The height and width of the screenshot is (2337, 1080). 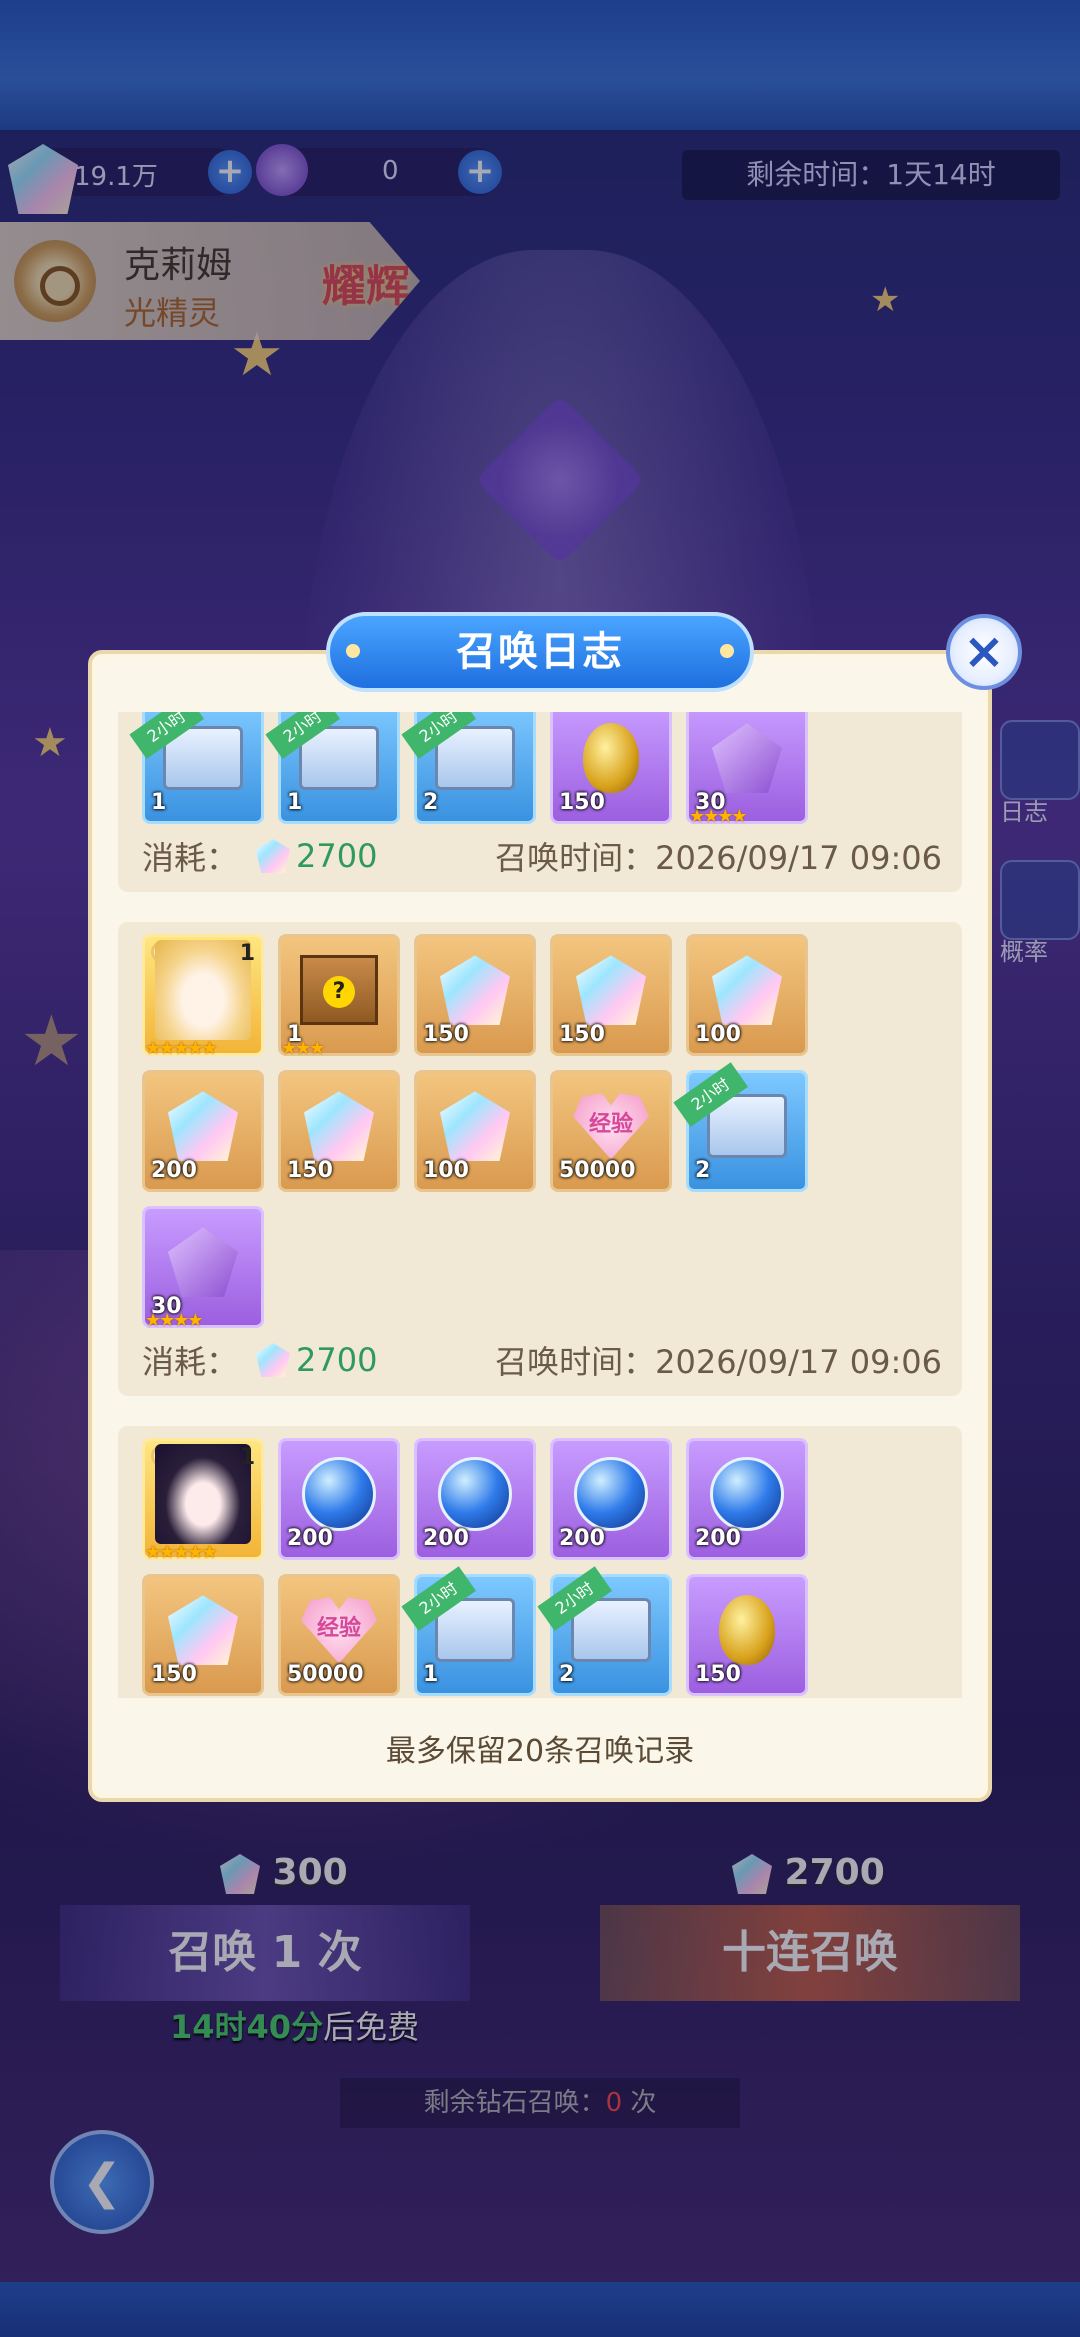 I want to click on dialog-title: 召唤日志, so click(x=540, y=652).